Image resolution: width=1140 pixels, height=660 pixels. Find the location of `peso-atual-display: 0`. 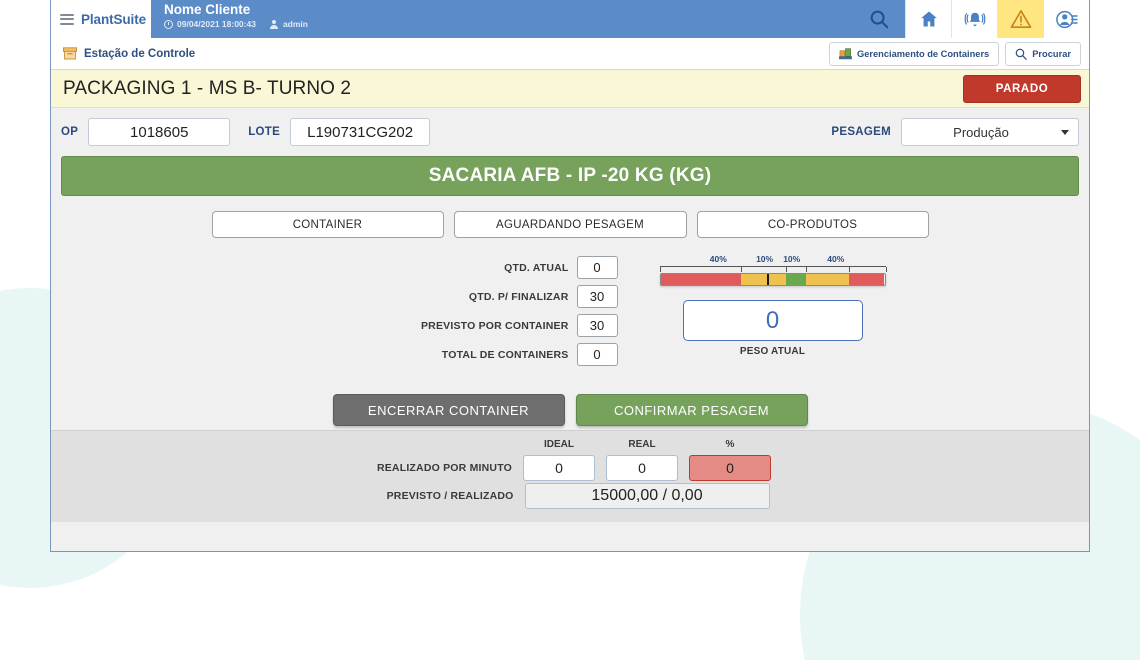

peso-atual-display: 0 is located at coordinates (772, 320).